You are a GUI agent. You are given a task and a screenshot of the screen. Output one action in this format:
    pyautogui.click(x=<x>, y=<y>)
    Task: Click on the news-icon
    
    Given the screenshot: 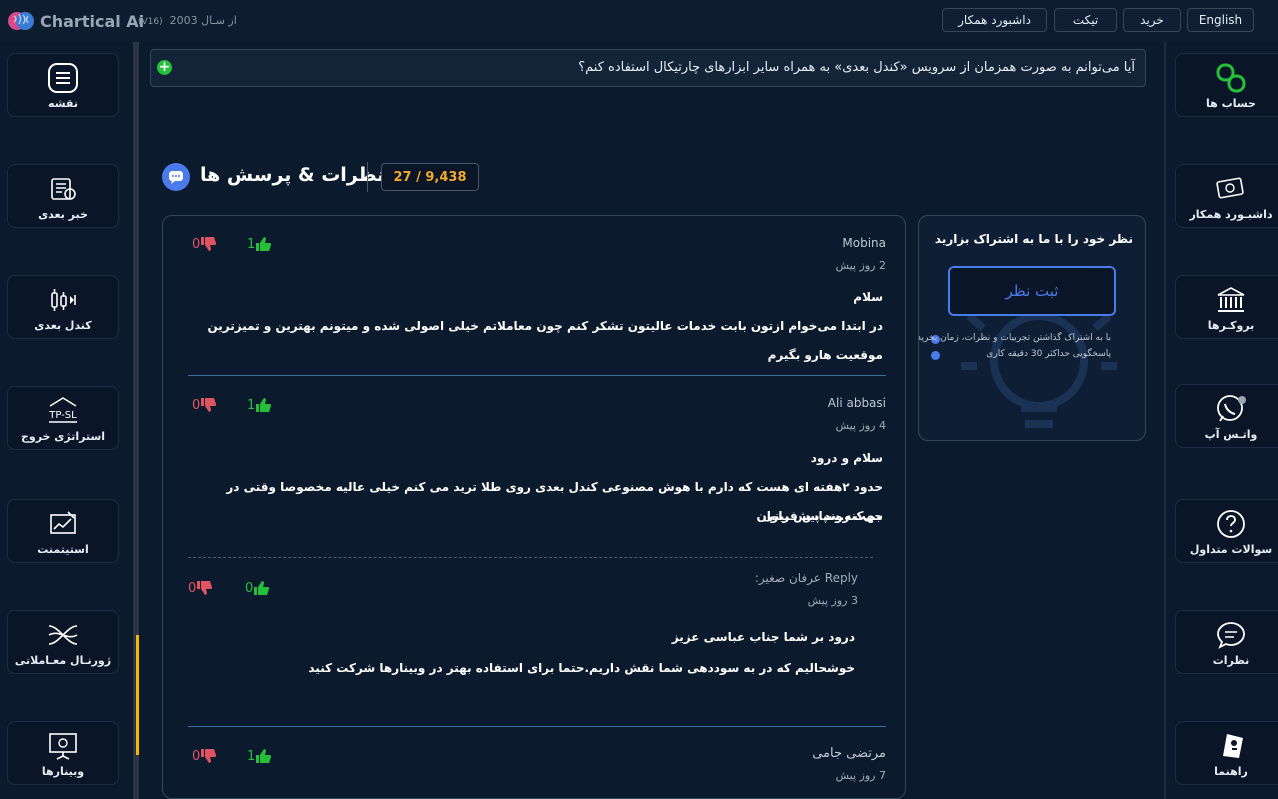 What is the action you would take?
    pyautogui.click(x=63, y=189)
    